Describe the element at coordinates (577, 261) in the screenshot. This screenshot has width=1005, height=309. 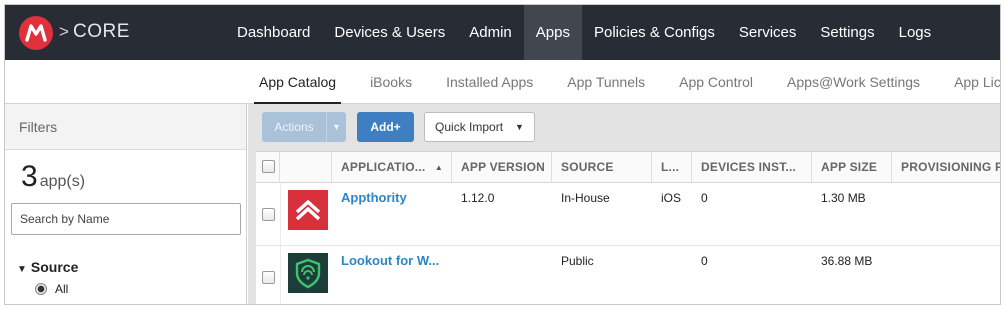
I see `app-source-cell: Public` at that location.